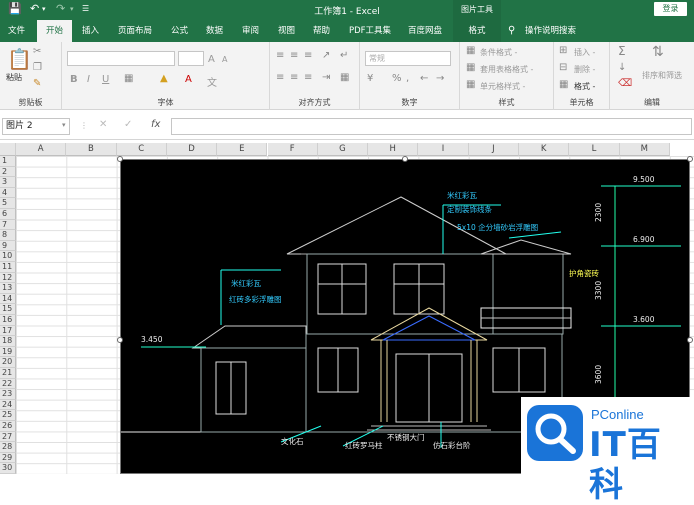  Describe the element at coordinates (670, 9) in the screenshot. I see `login-button: 登录` at that location.